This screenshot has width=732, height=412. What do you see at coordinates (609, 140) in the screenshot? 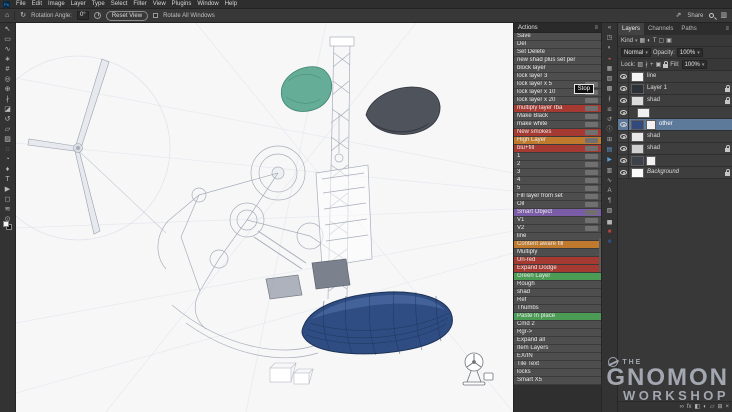
I see `navigator-icon: ⊞` at bounding box center [609, 140].